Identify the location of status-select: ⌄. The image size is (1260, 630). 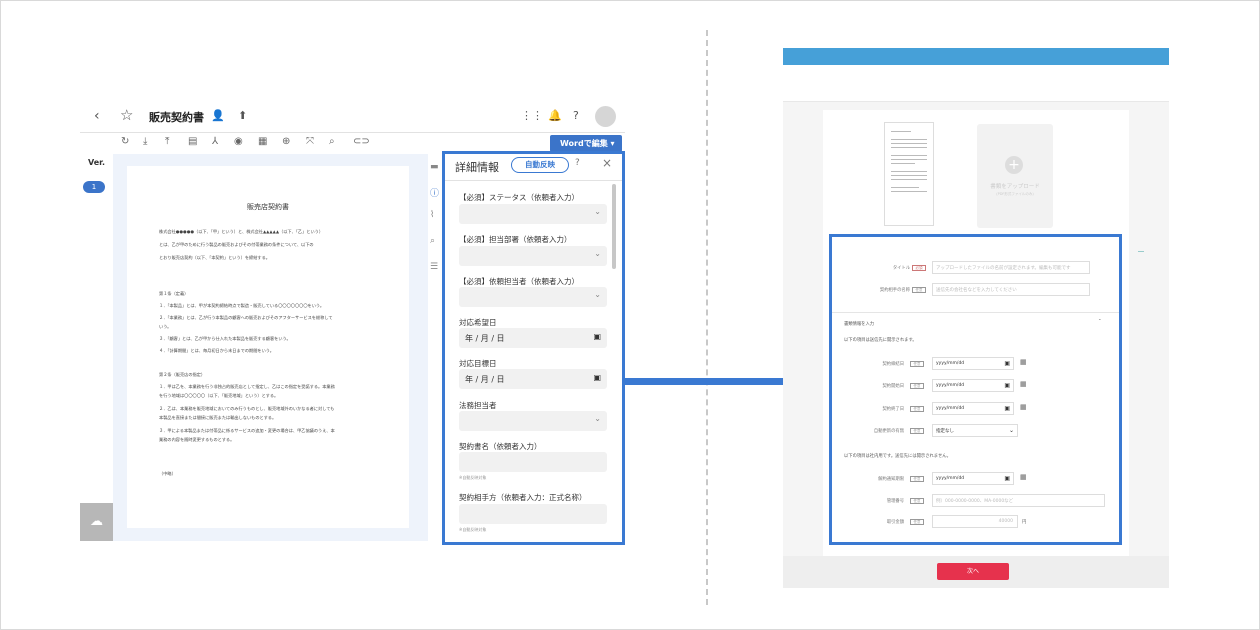
(533, 214).